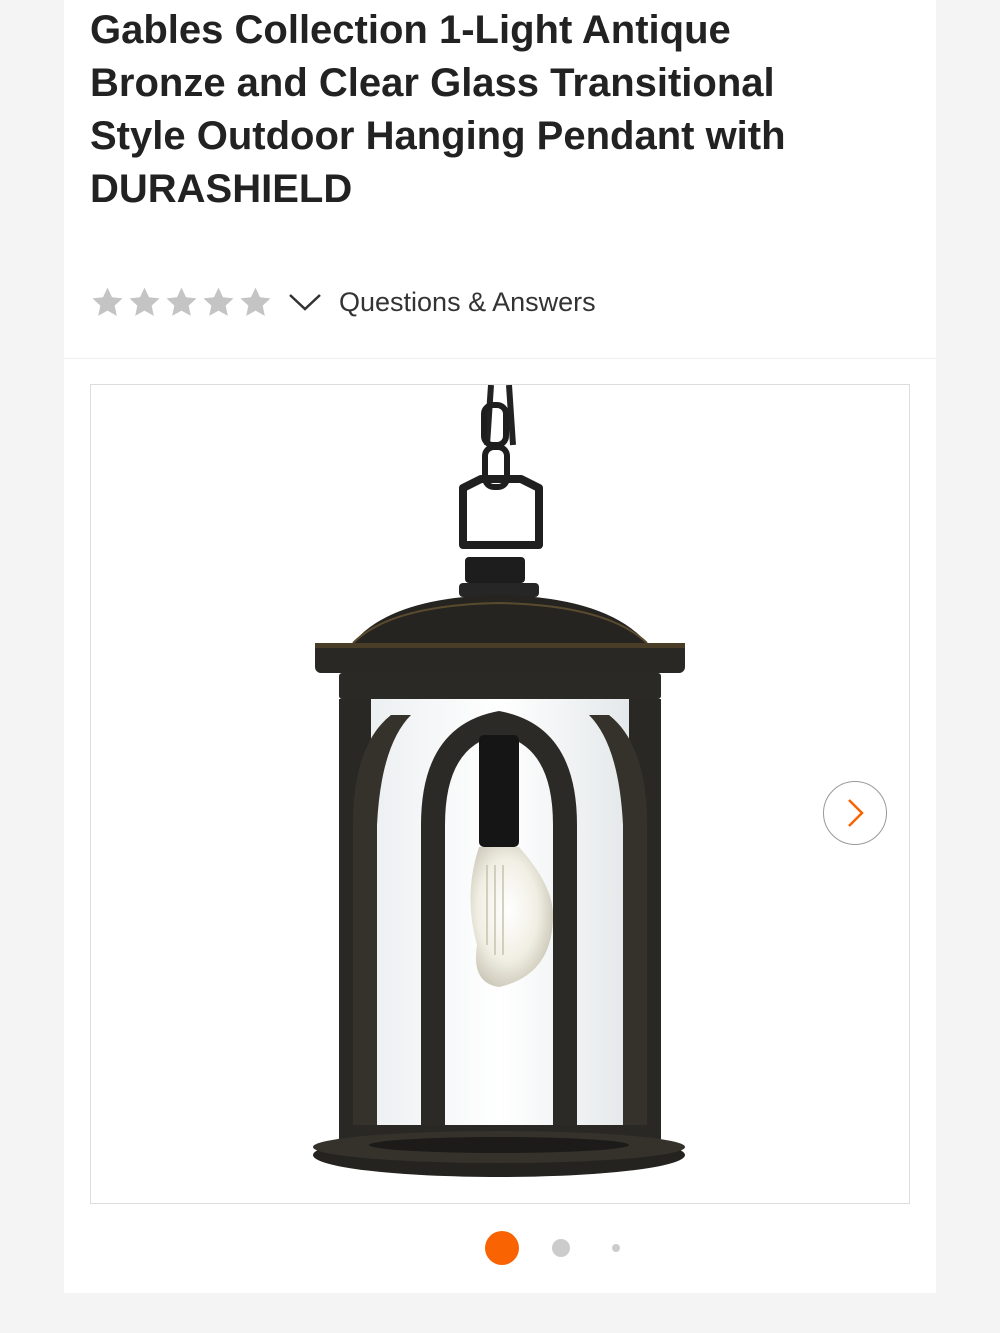 The image size is (1000, 1333). I want to click on rating-expand-button, so click(305, 302).